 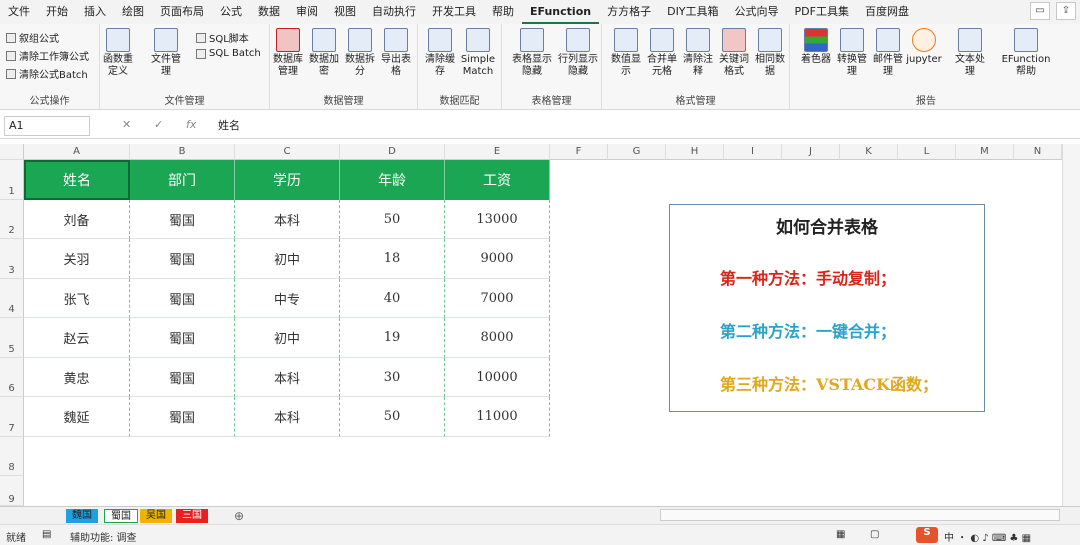 I want to click on col-header: E, so click(x=497, y=152).